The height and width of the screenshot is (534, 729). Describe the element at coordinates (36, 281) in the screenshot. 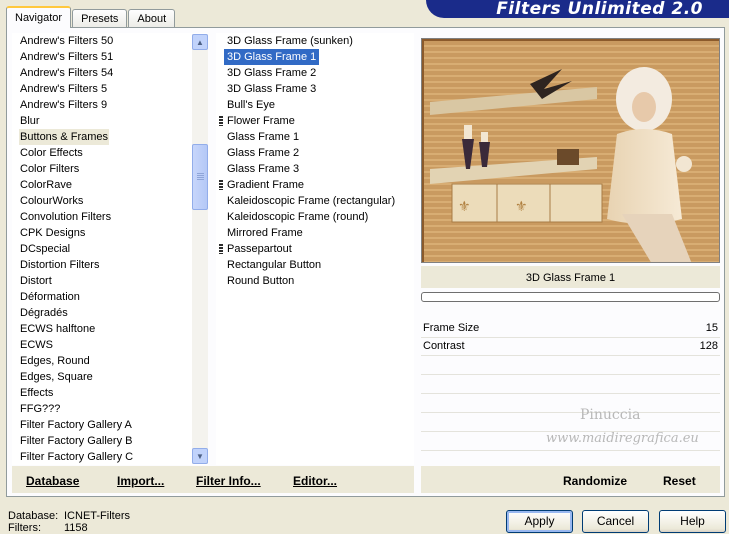

I see `category-item: Distort` at that location.